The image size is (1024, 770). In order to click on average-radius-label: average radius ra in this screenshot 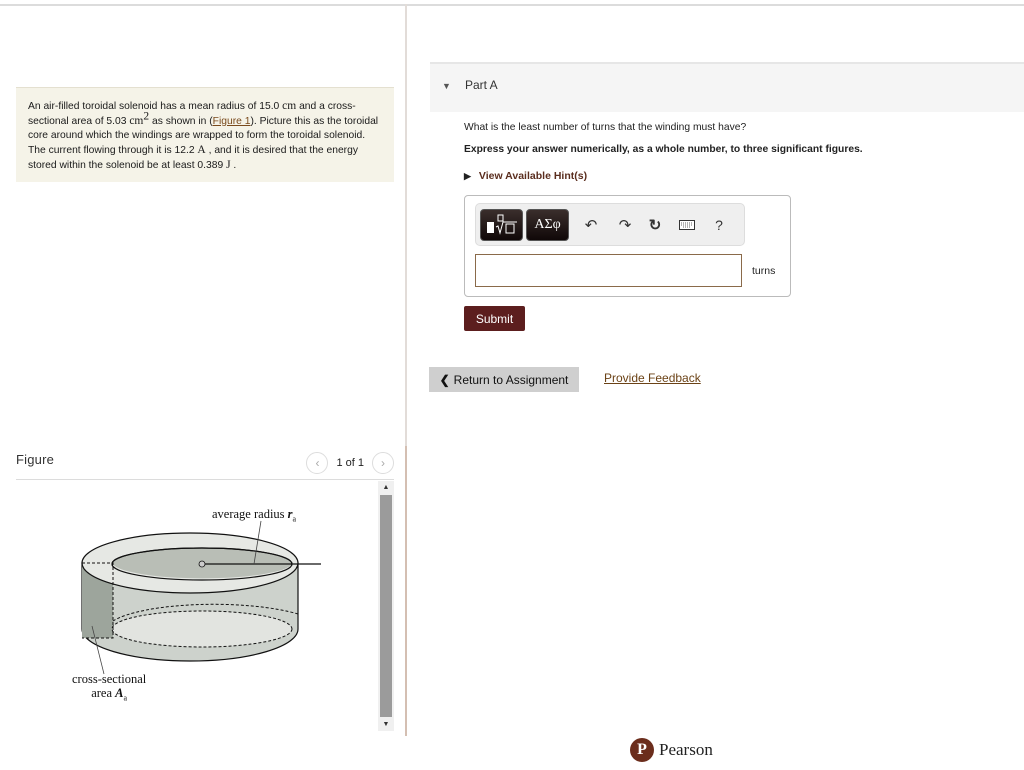, I will do `click(254, 517)`.